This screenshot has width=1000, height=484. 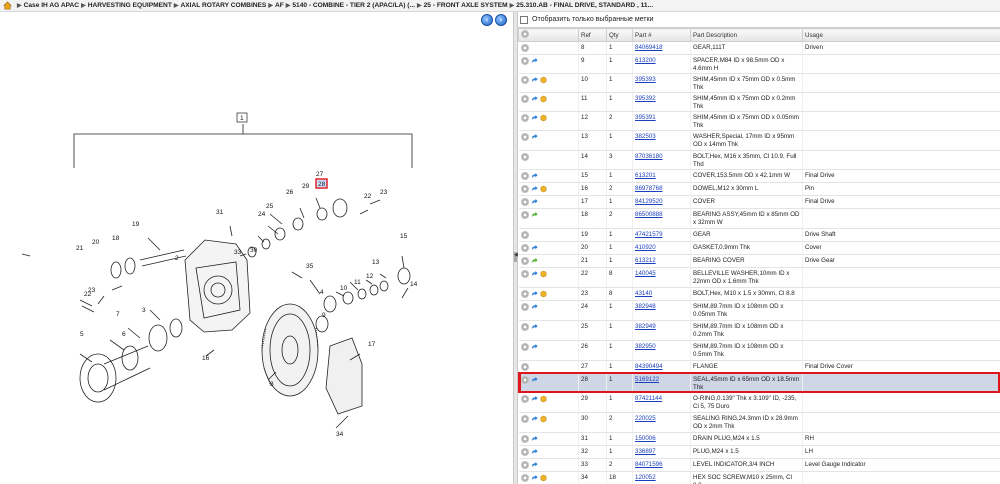 What do you see at coordinates (643, 293) in the screenshot?
I see `row-part-number-link: 43140` at bounding box center [643, 293].